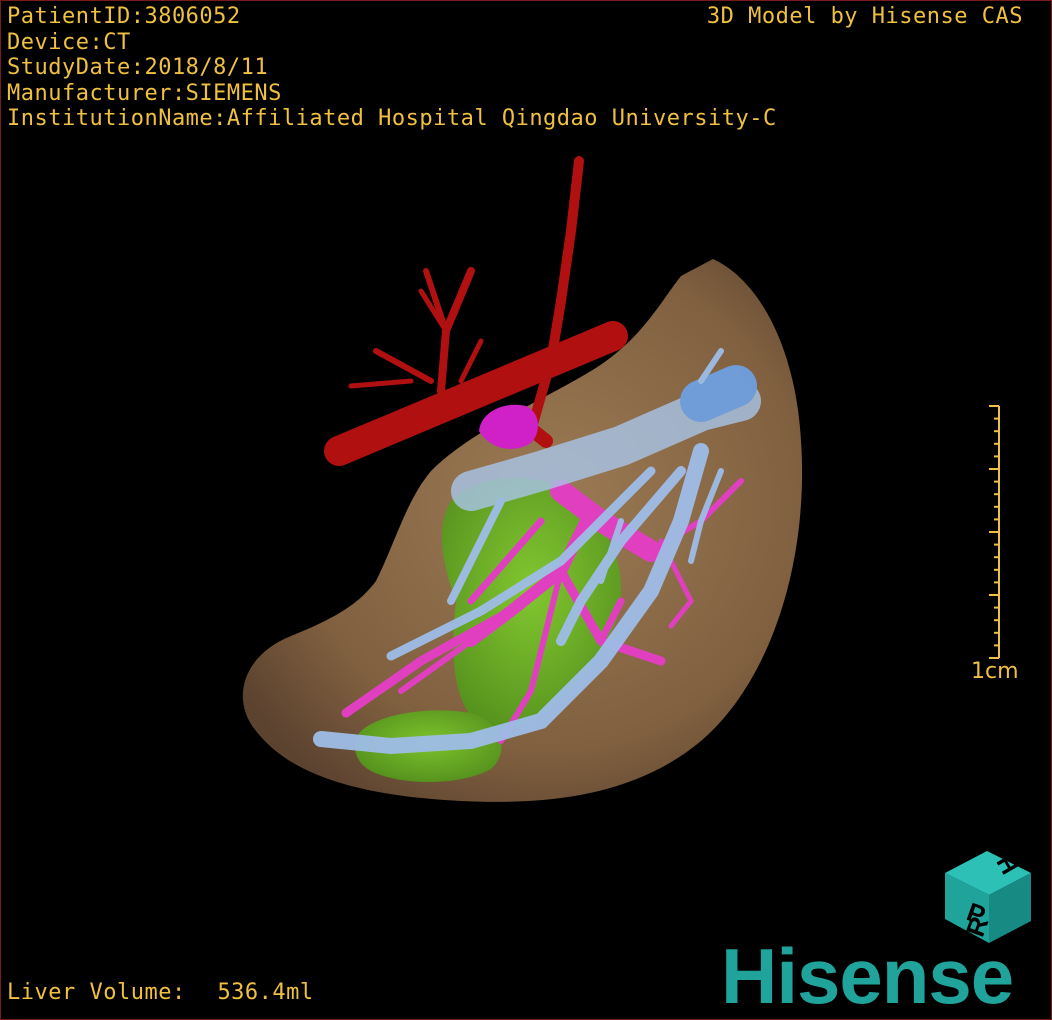 The width and height of the screenshot is (1052, 1020). I want to click on scale-bar, so click(994, 532).